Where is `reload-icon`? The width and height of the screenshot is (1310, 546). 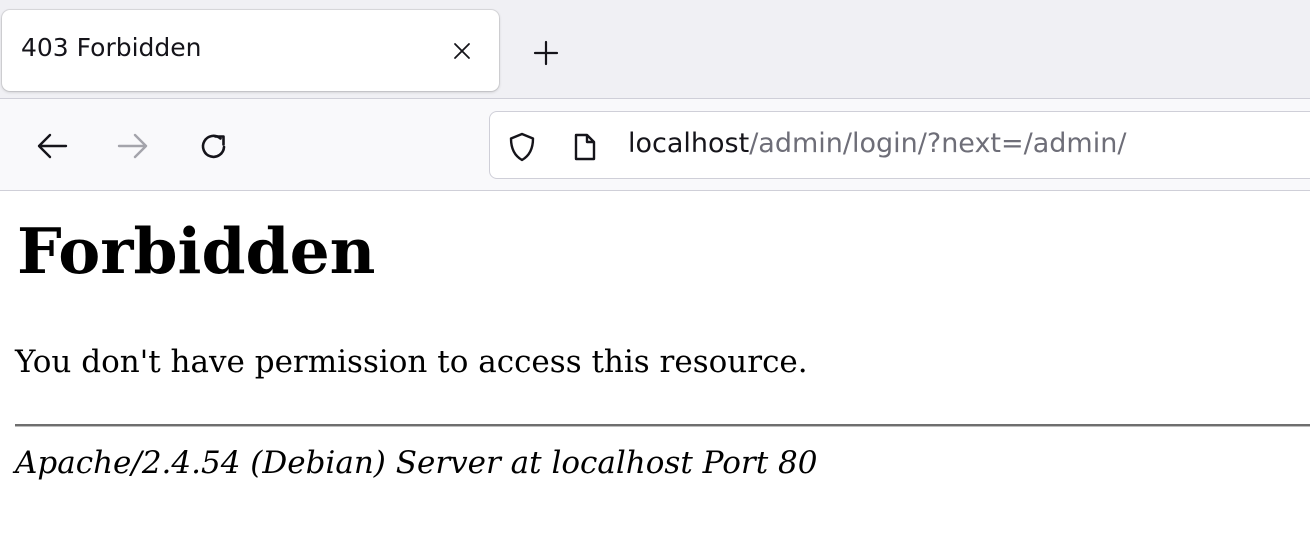
reload-icon is located at coordinates (213, 146).